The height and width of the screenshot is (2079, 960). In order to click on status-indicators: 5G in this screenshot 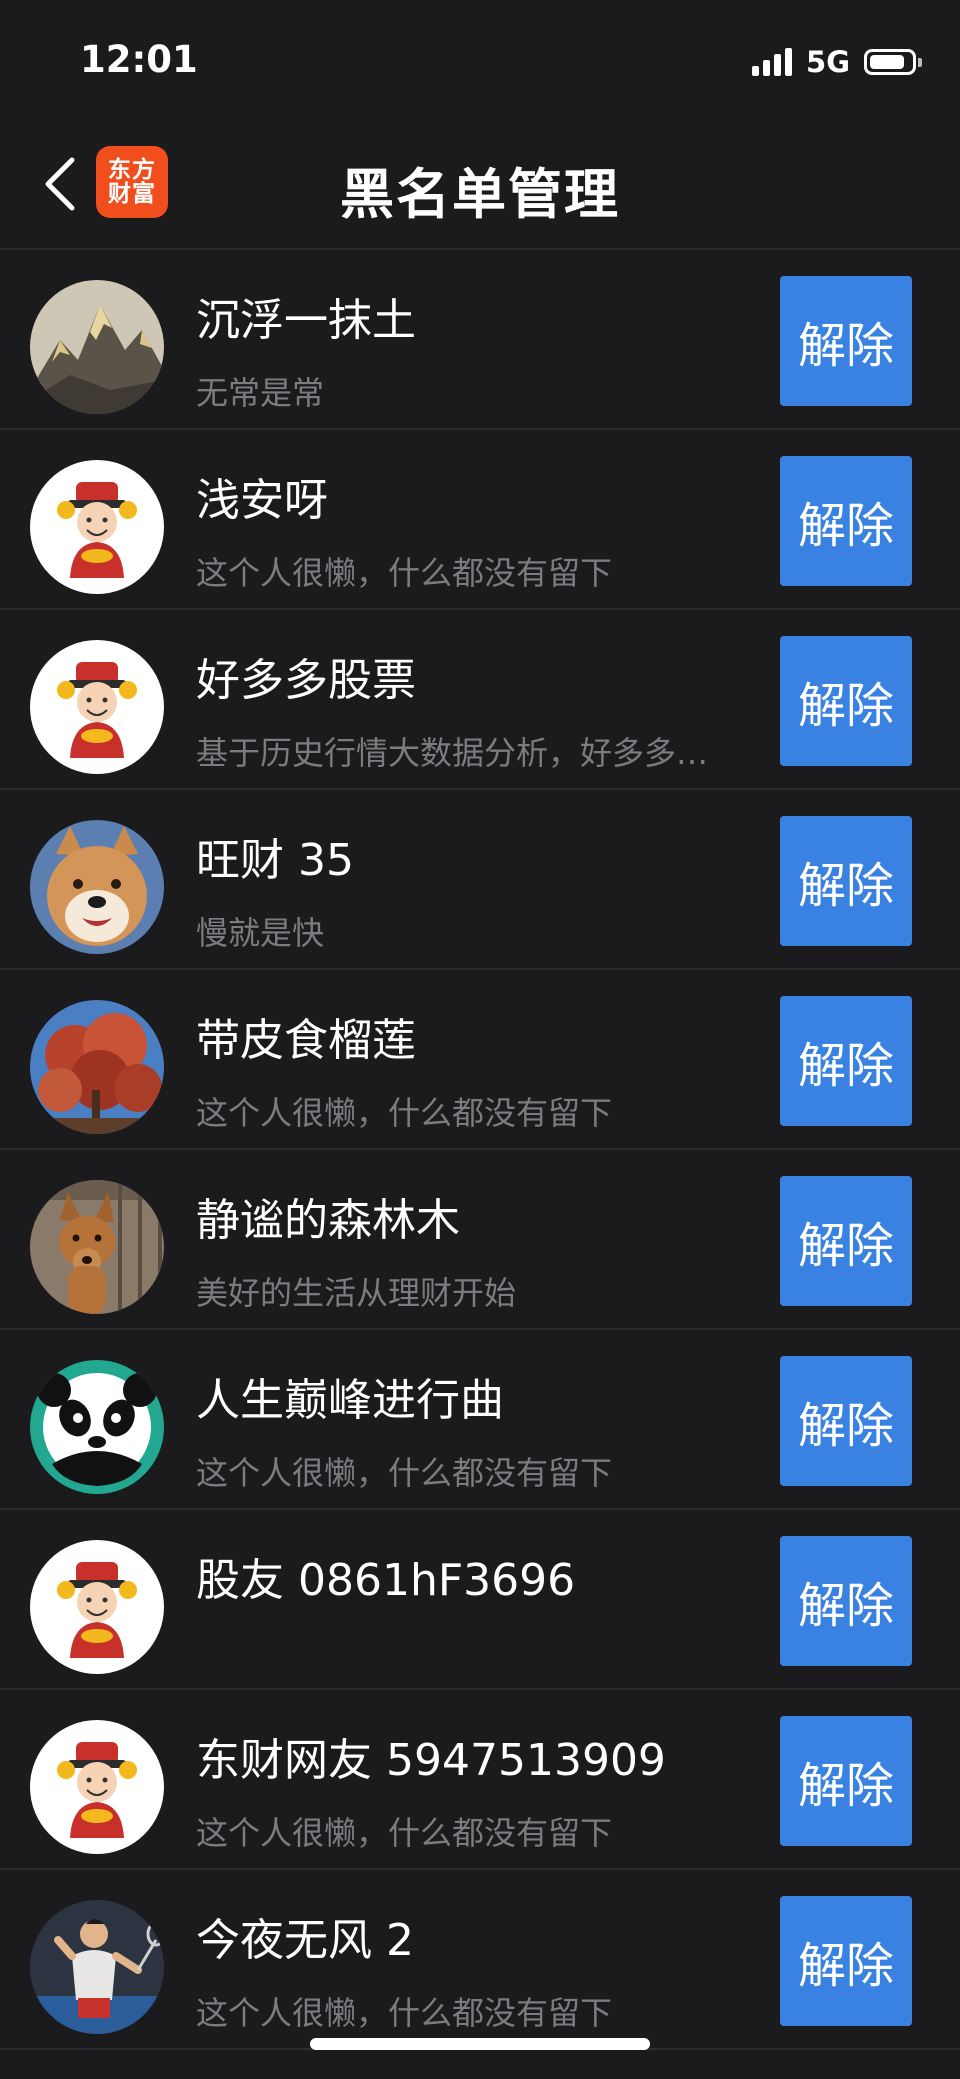, I will do `click(837, 62)`.